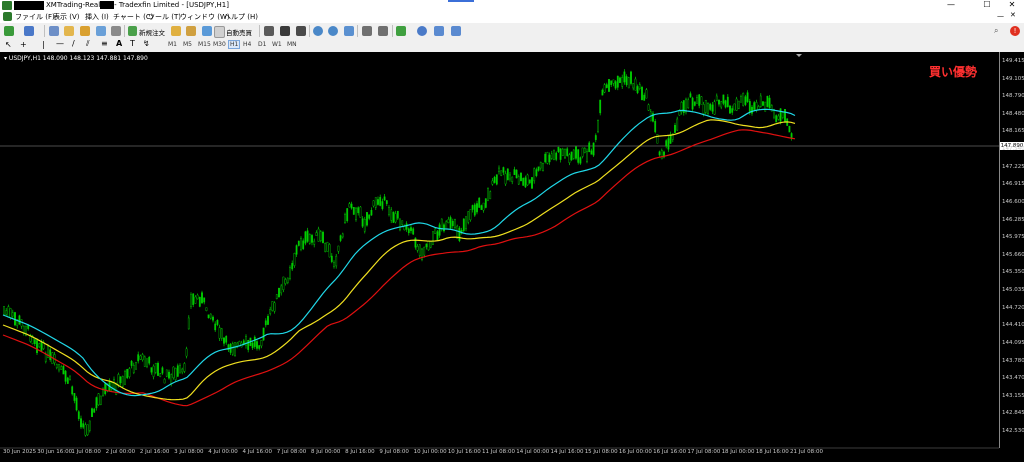  Describe the element at coordinates (205, 17) in the screenshot. I see `menu-window: ウィンドウ (W)` at that location.